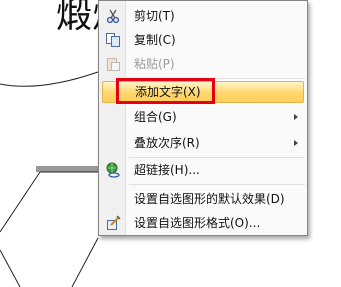 The width and height of the screenshot is (341, 287). Describe the element at coordinates (209, 199) in the screenshot. I see `menu-item-label: 设置自选图形的默认效果(D)` at that location.